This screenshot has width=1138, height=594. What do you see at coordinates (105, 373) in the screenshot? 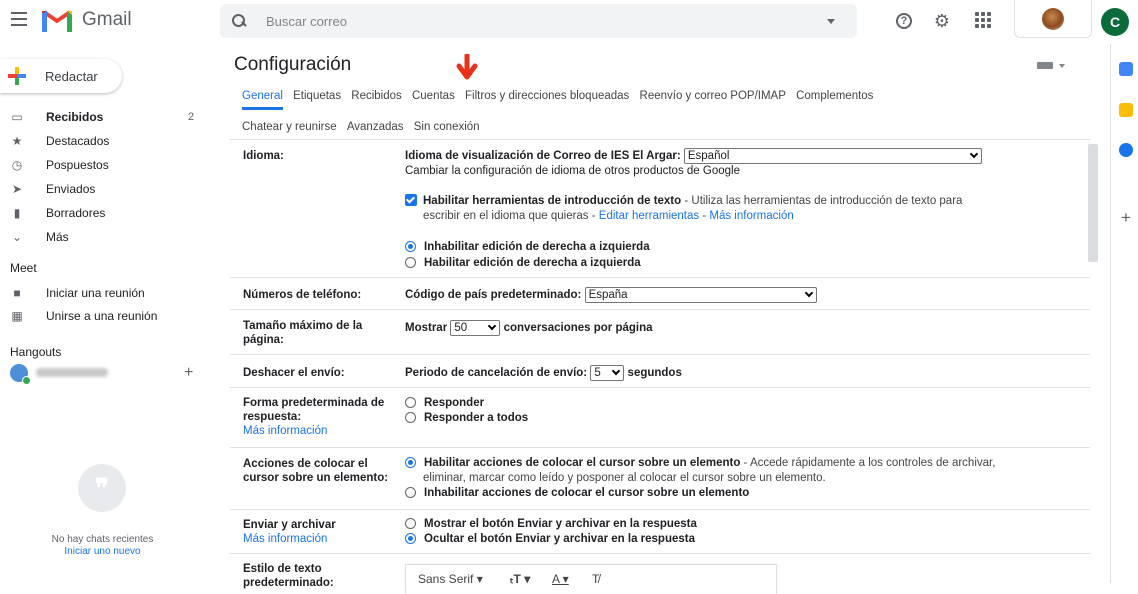
I see `hangouts-user-row: +` at bounding box center [105, 373].